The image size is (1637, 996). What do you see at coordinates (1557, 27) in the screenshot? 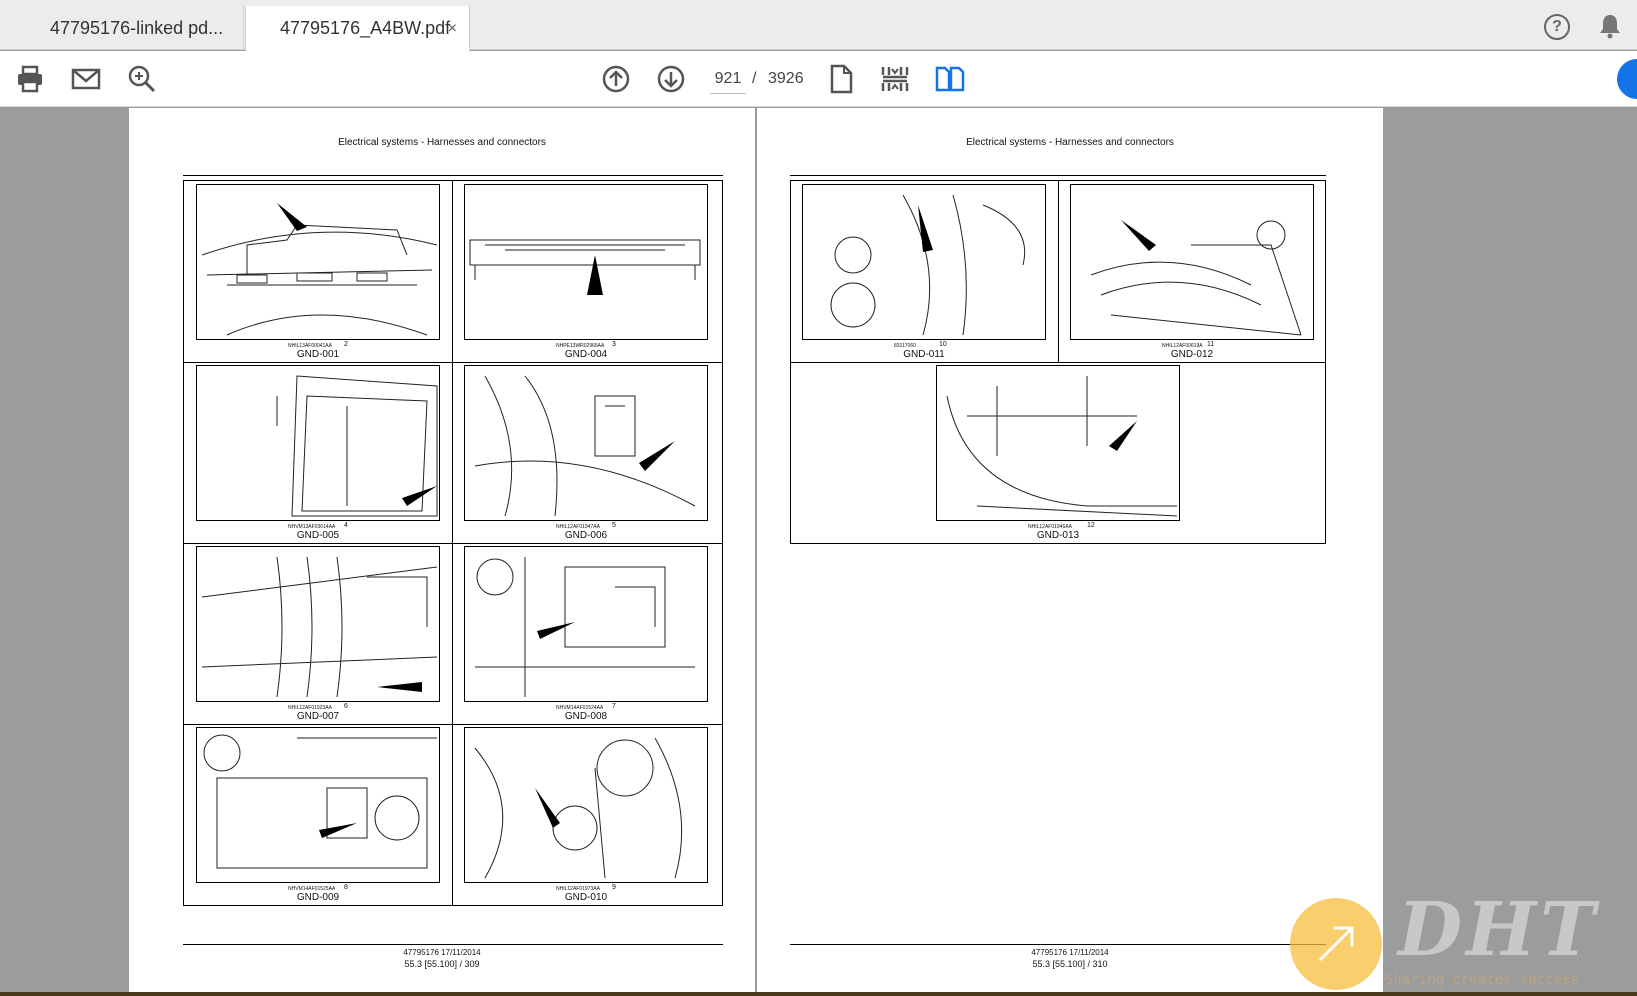
I see `help-icon: ?` at bounding box center [1557, 27].